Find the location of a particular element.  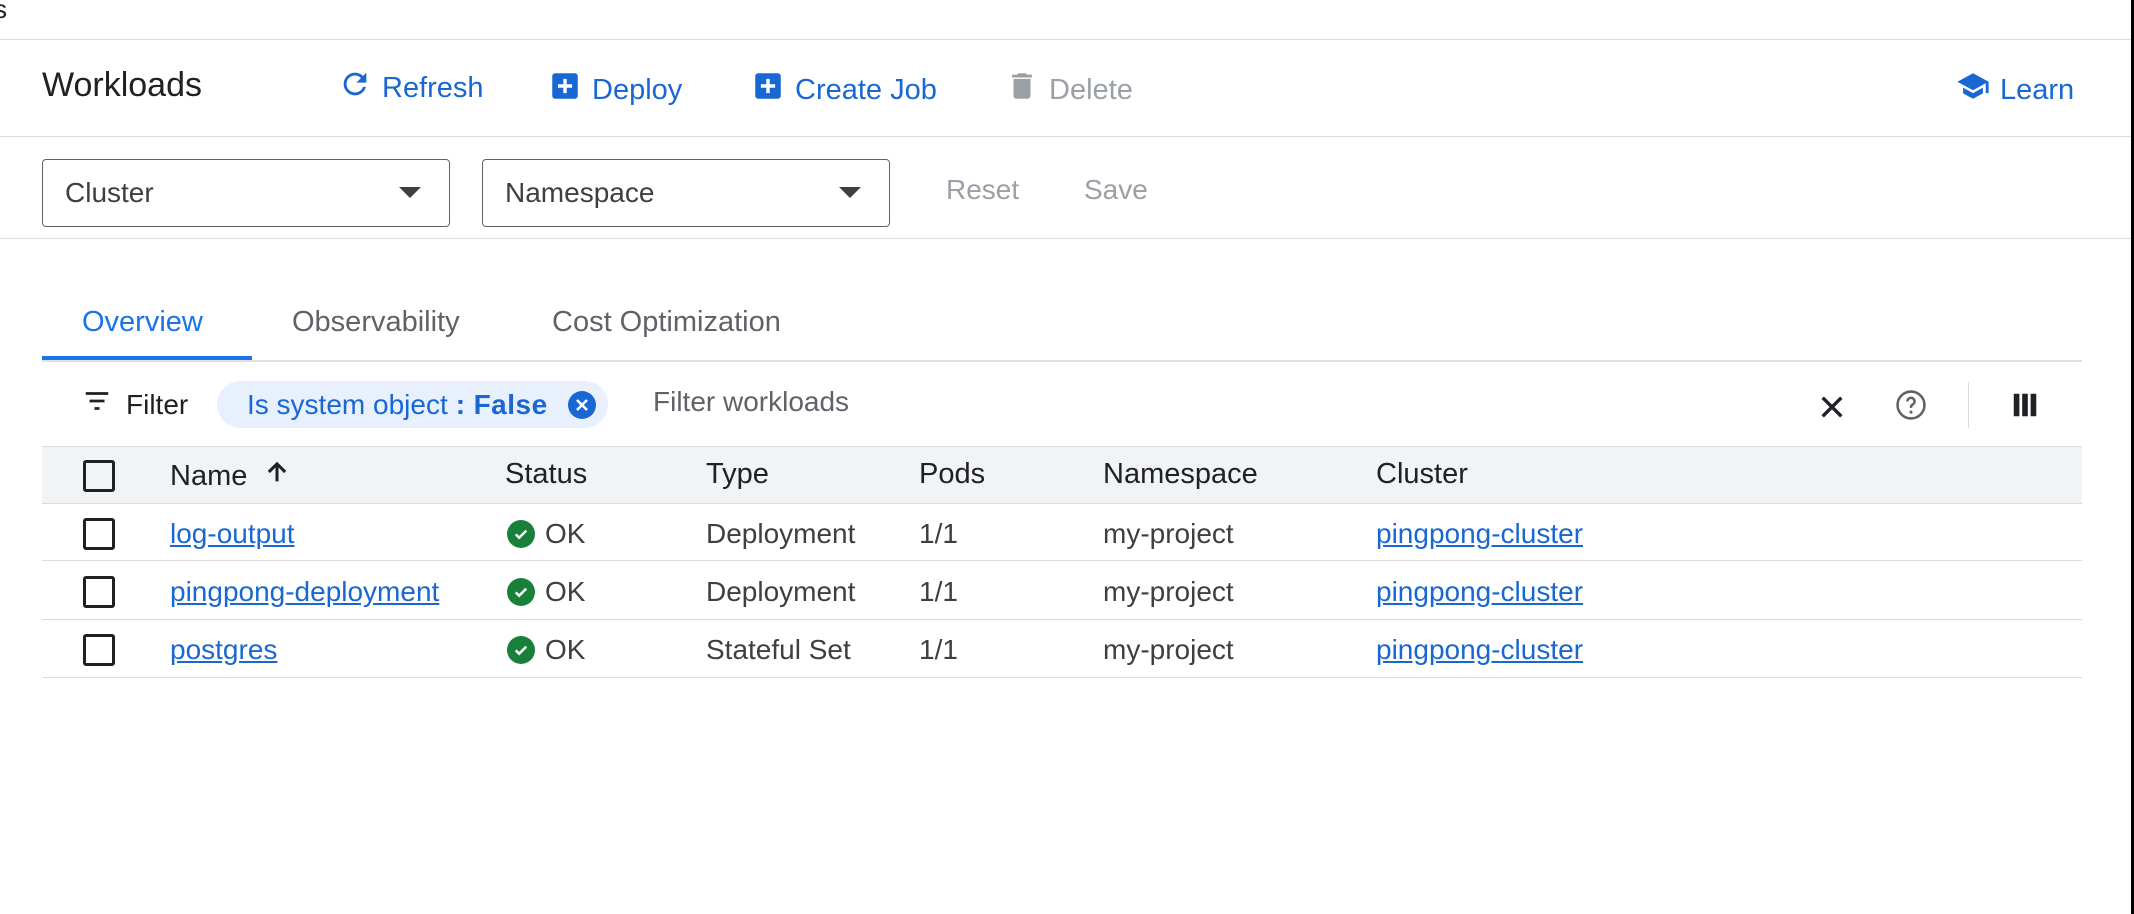

learn-button: Learn is located at coordinates (2015, 90).